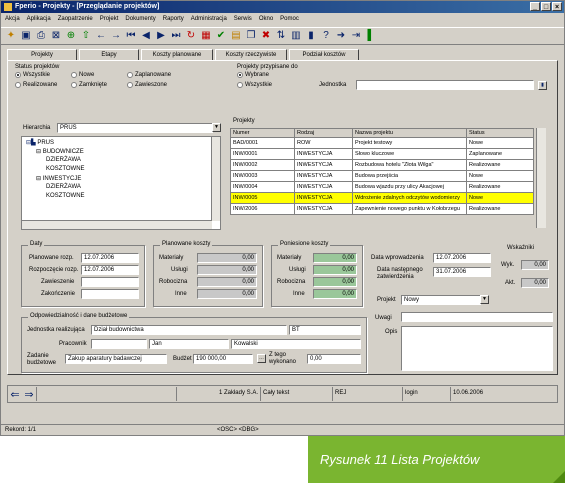  What do you see at coordinates (262, 133) in the screenshot?
I see `column-header-numer: Numer` at bounding box center [262, 133].